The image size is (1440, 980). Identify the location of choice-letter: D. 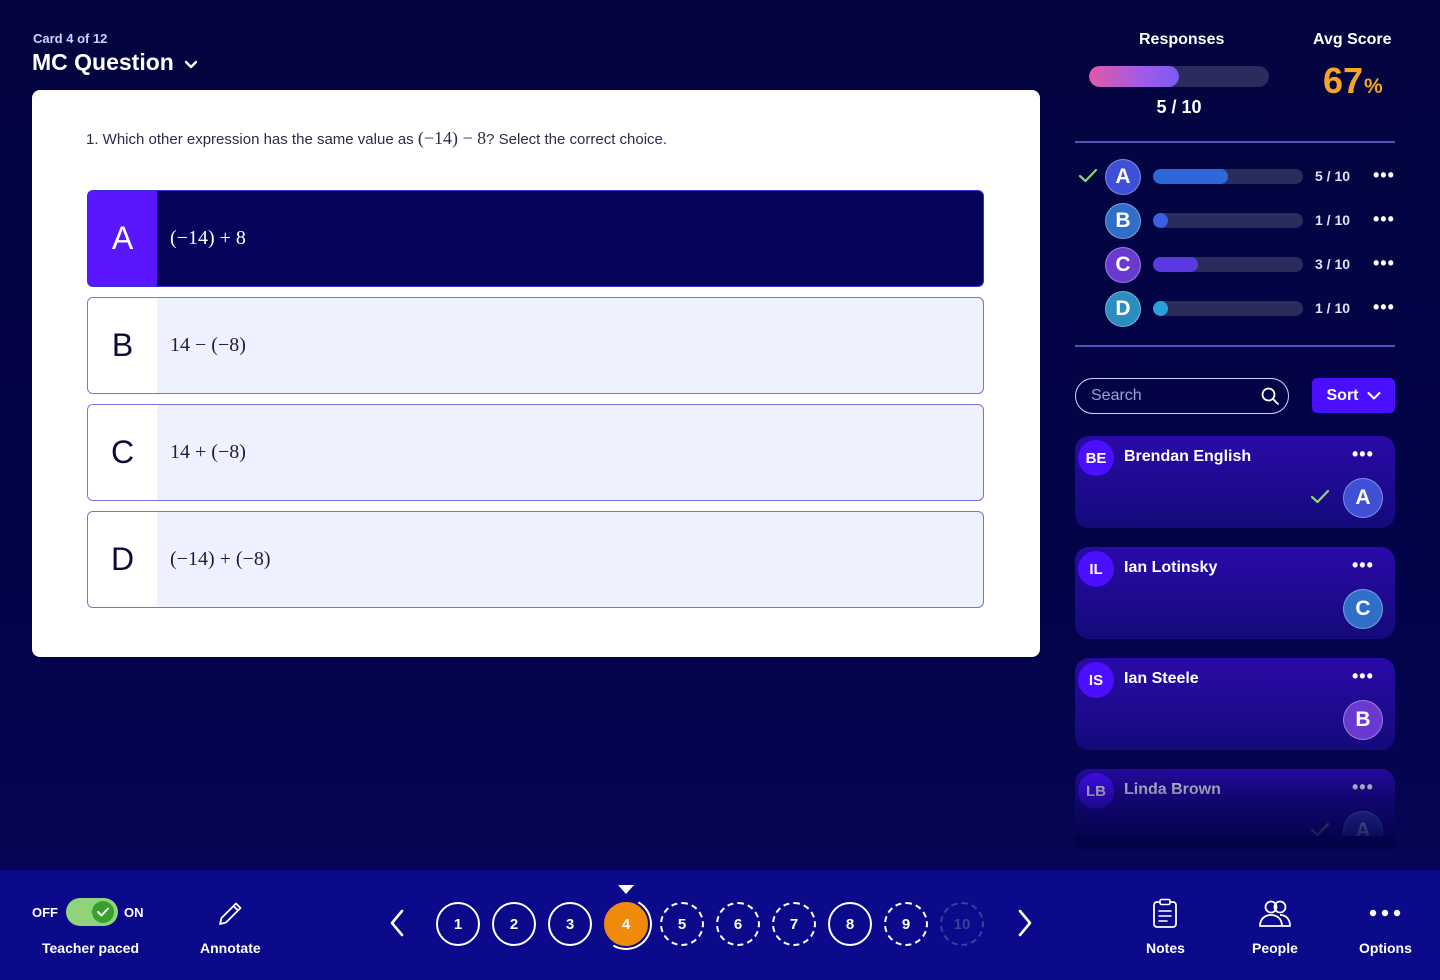
(122, 559).